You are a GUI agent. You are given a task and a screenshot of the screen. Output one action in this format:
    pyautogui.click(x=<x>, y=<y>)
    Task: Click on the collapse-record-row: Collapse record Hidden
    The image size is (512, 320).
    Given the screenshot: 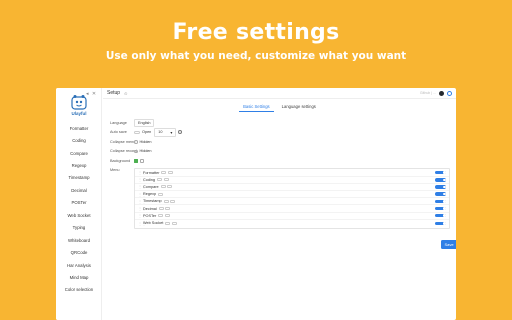 What is the action you would take?
    pyautogui.click(x=280, y=152)
    